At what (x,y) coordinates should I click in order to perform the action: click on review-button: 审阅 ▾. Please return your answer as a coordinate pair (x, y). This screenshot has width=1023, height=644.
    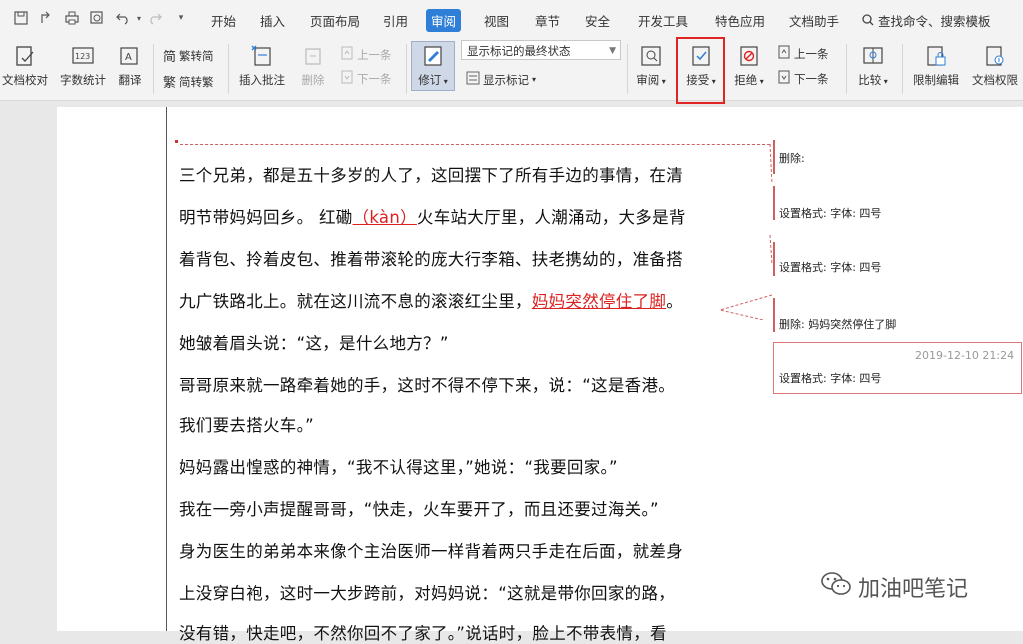
    Looking at the image, I should click on (651, 63).